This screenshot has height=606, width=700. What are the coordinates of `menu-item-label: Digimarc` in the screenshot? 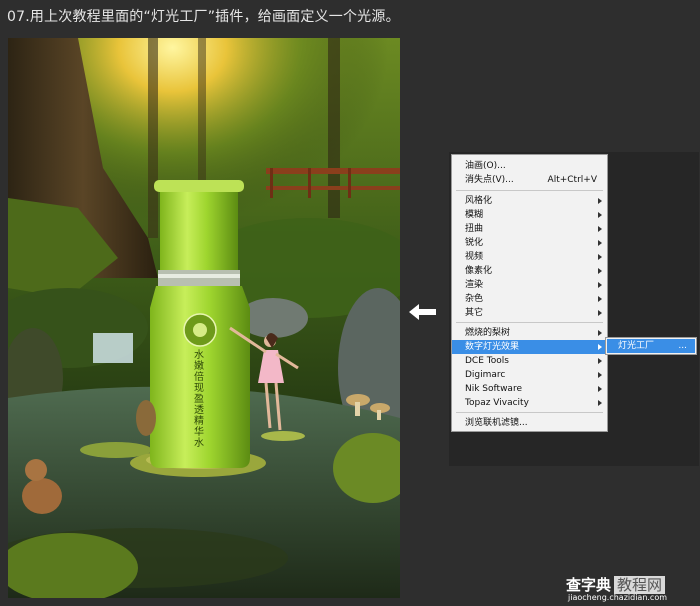 It's located at (485, 375).